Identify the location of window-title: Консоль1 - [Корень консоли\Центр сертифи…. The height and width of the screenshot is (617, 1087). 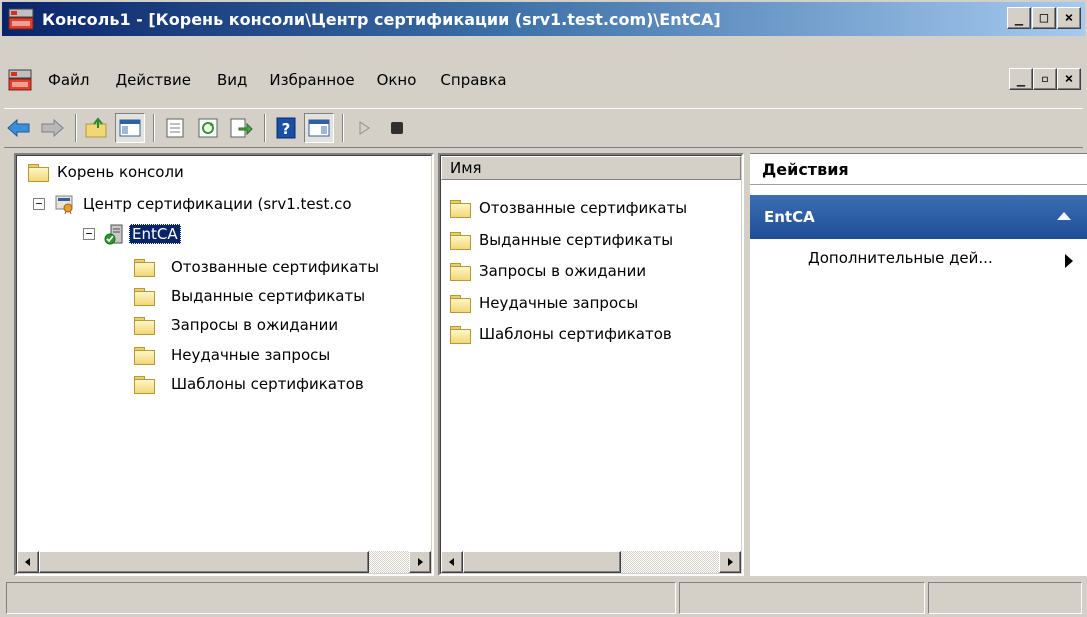
(381, 19).